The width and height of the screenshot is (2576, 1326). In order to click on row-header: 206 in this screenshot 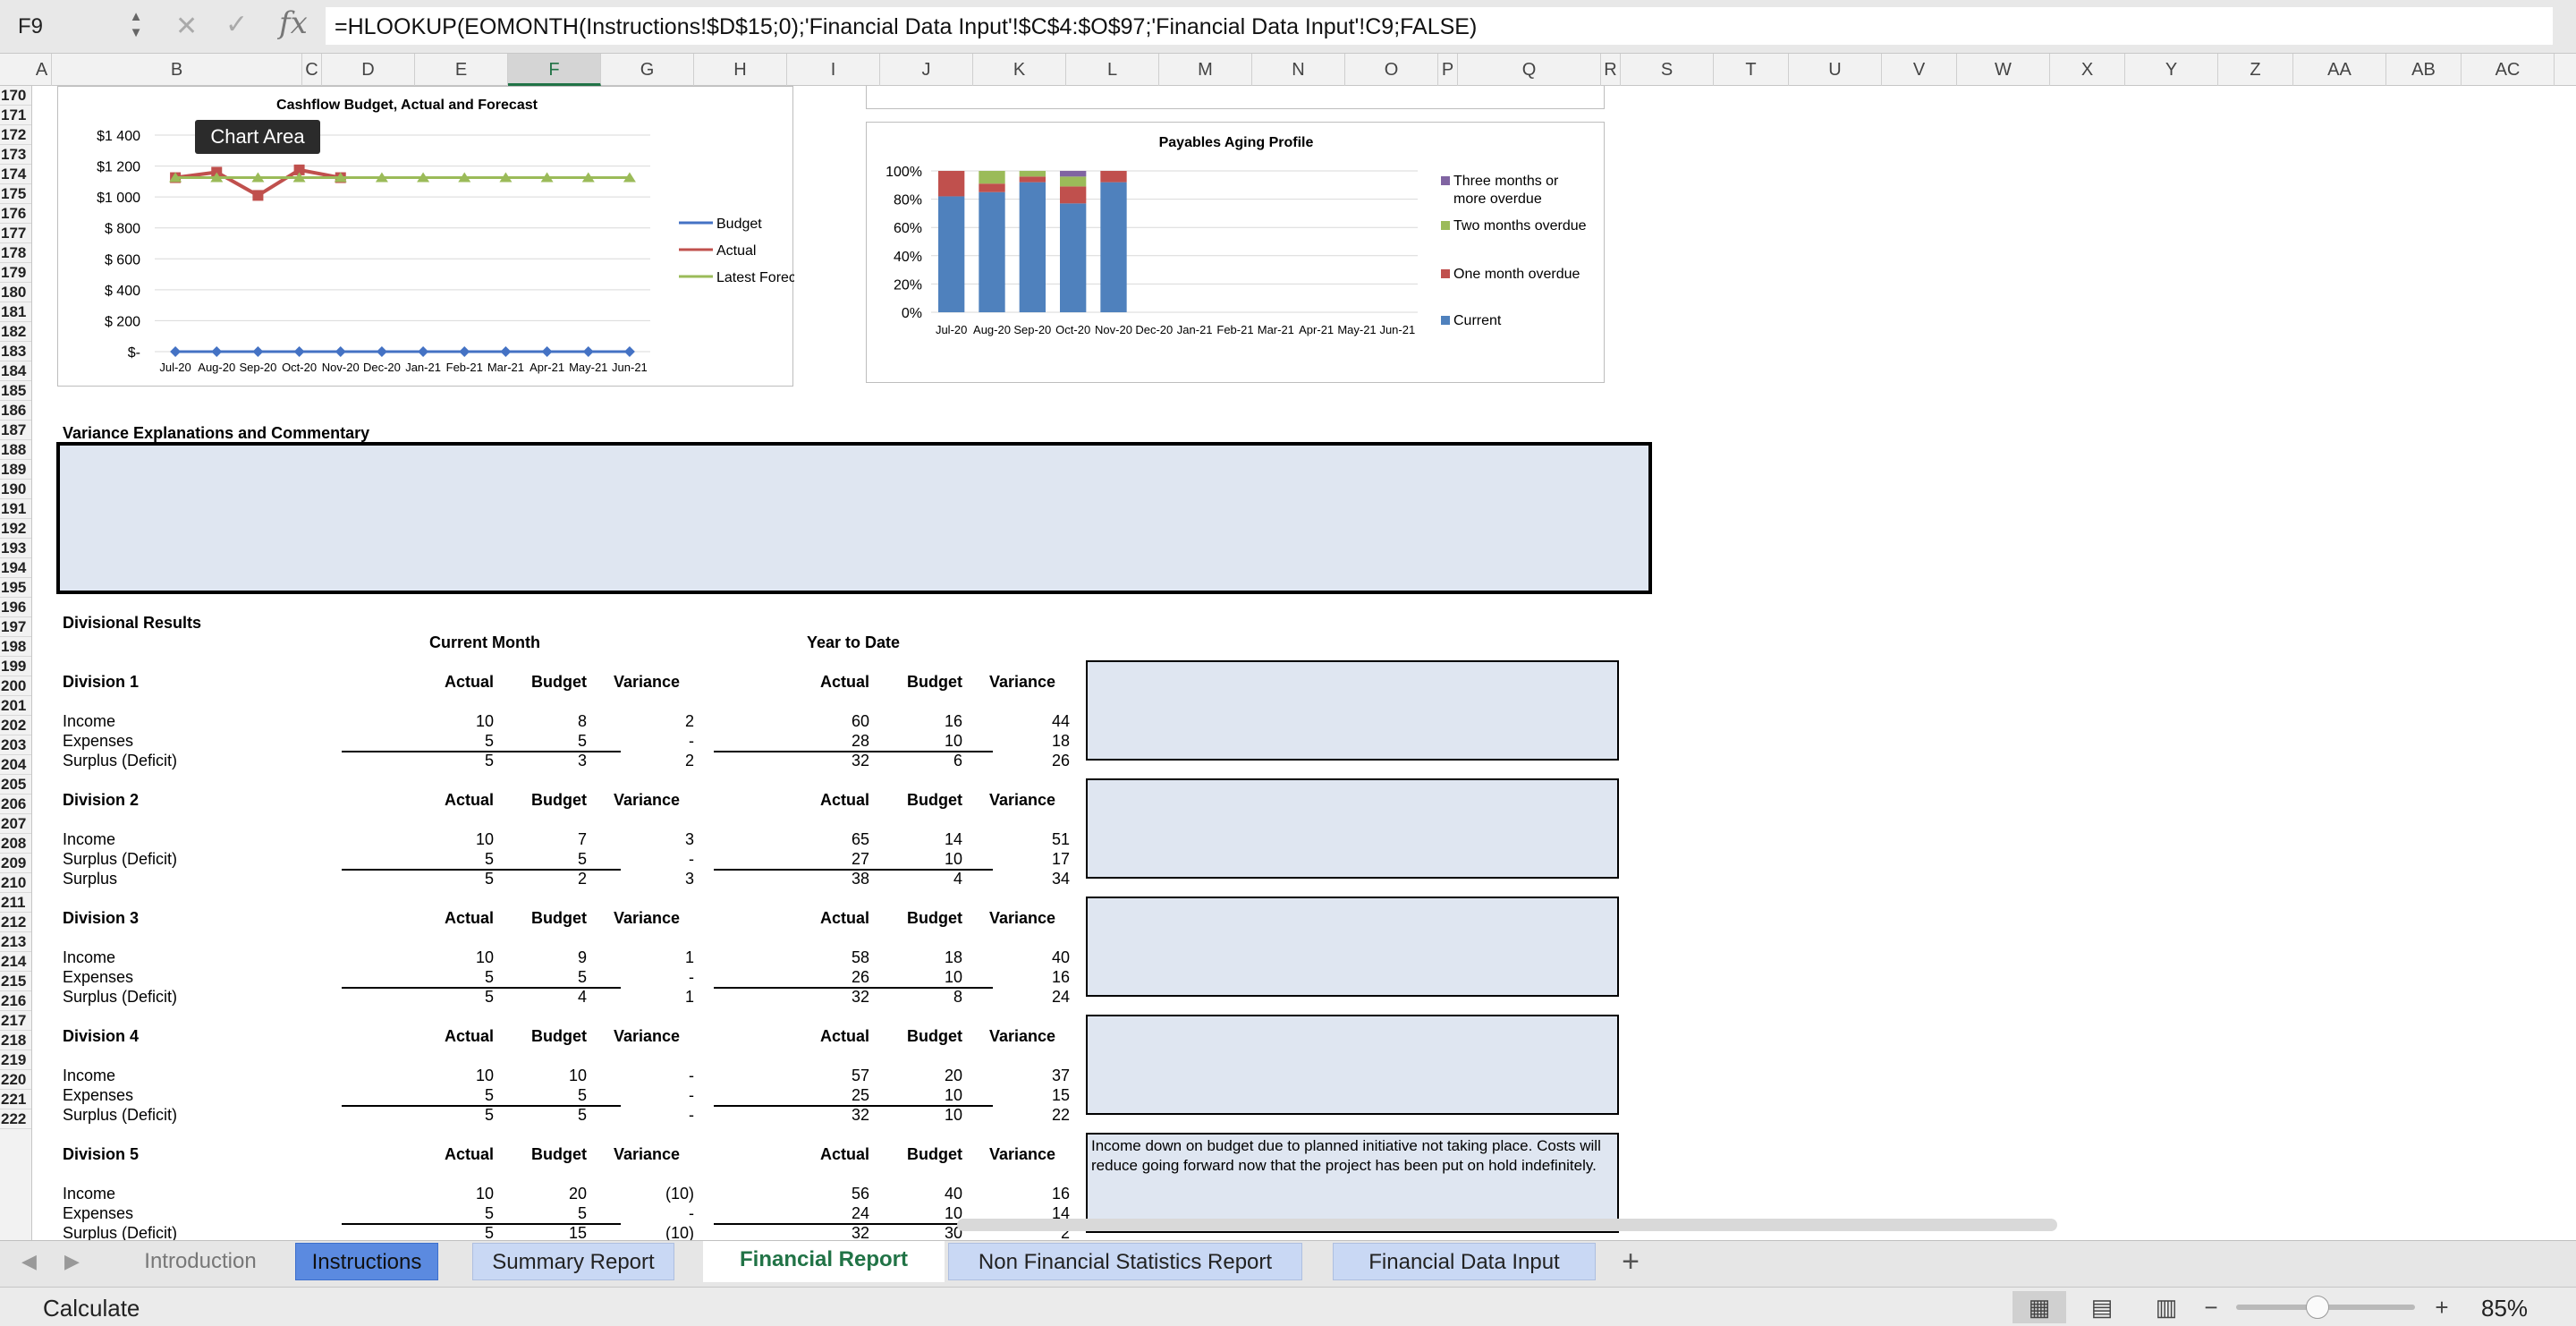, I will do `click(15, 804)`.